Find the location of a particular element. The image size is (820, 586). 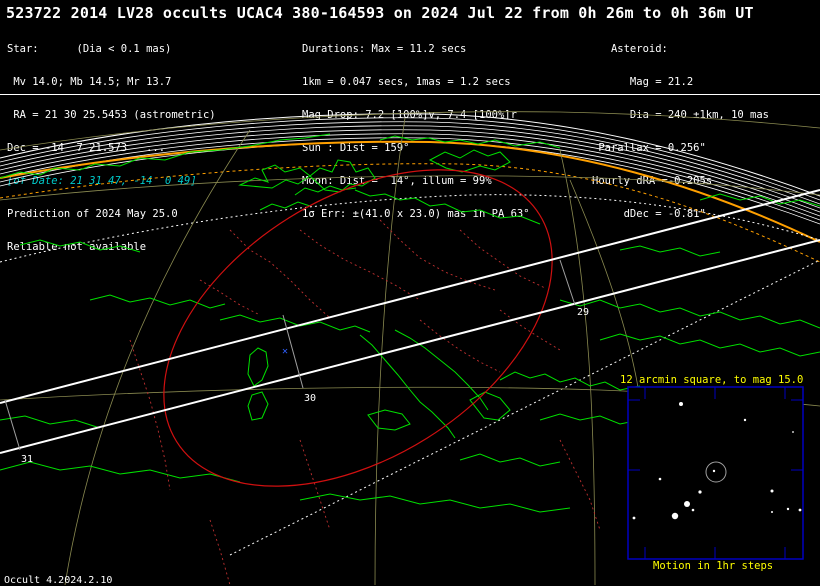

inset-caption: 12 arcmin square, to mag 15.0 is located at coordinates (712, 380).